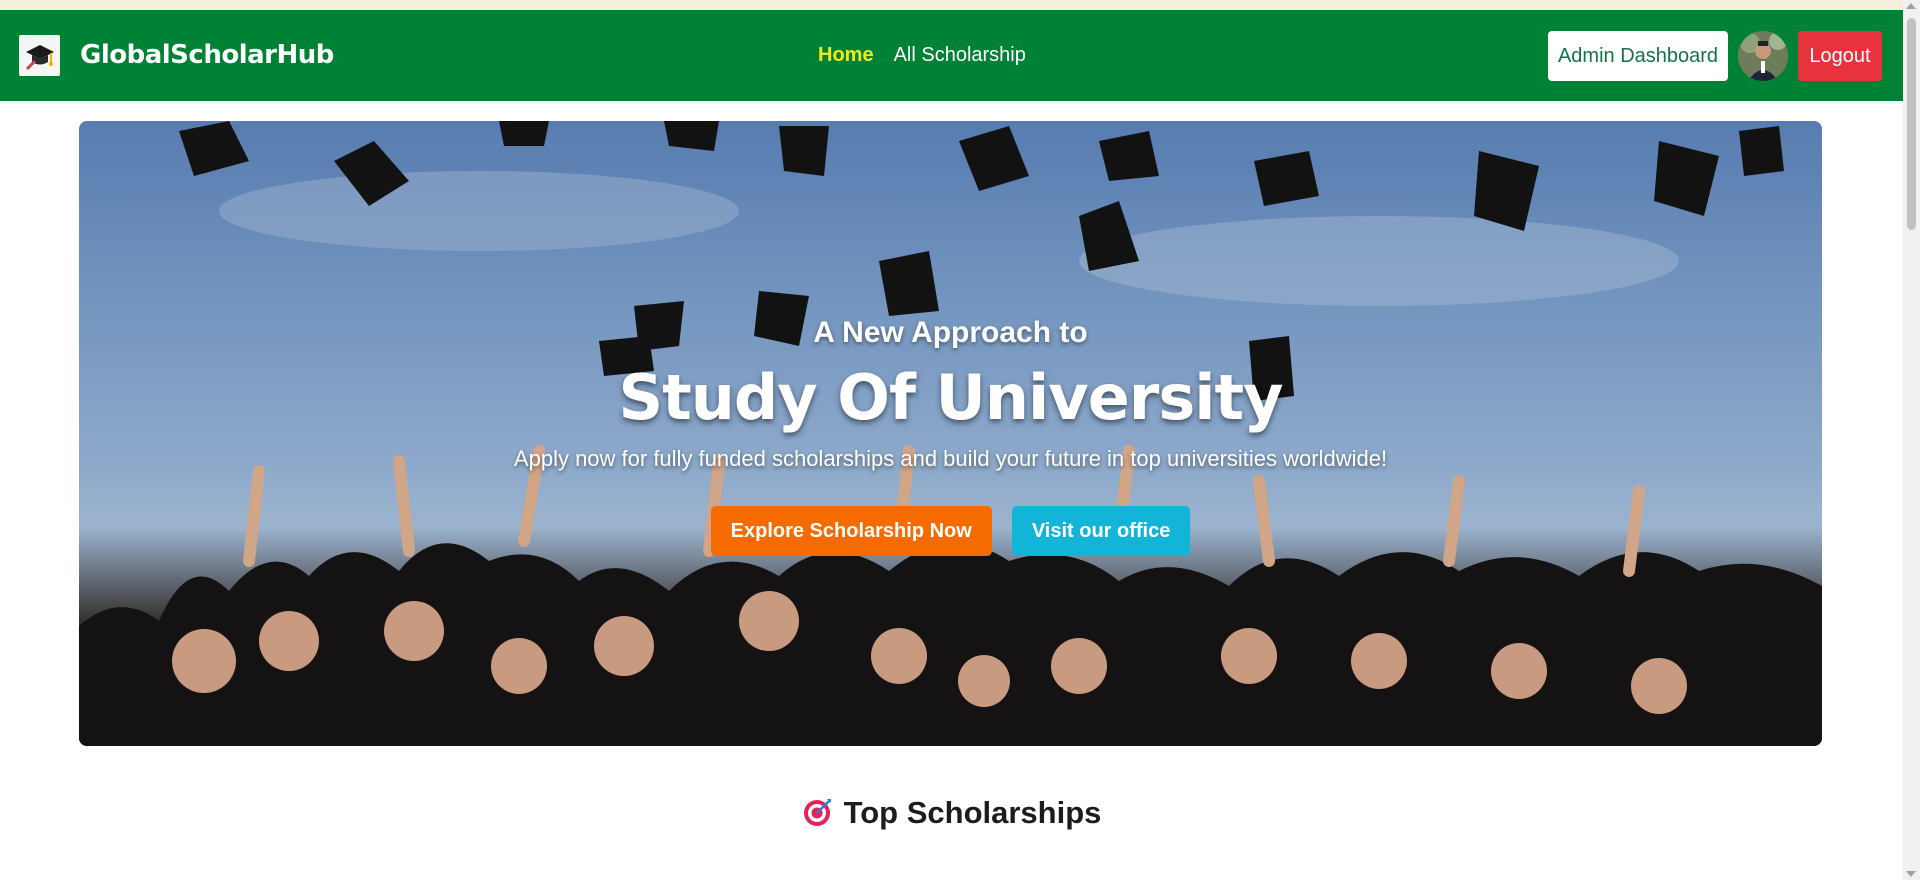  What do you see at coordinates (207, 55) in the screenshot?
I see `brand-name: GlobalScholarHub` at bounding box center [207, 55].